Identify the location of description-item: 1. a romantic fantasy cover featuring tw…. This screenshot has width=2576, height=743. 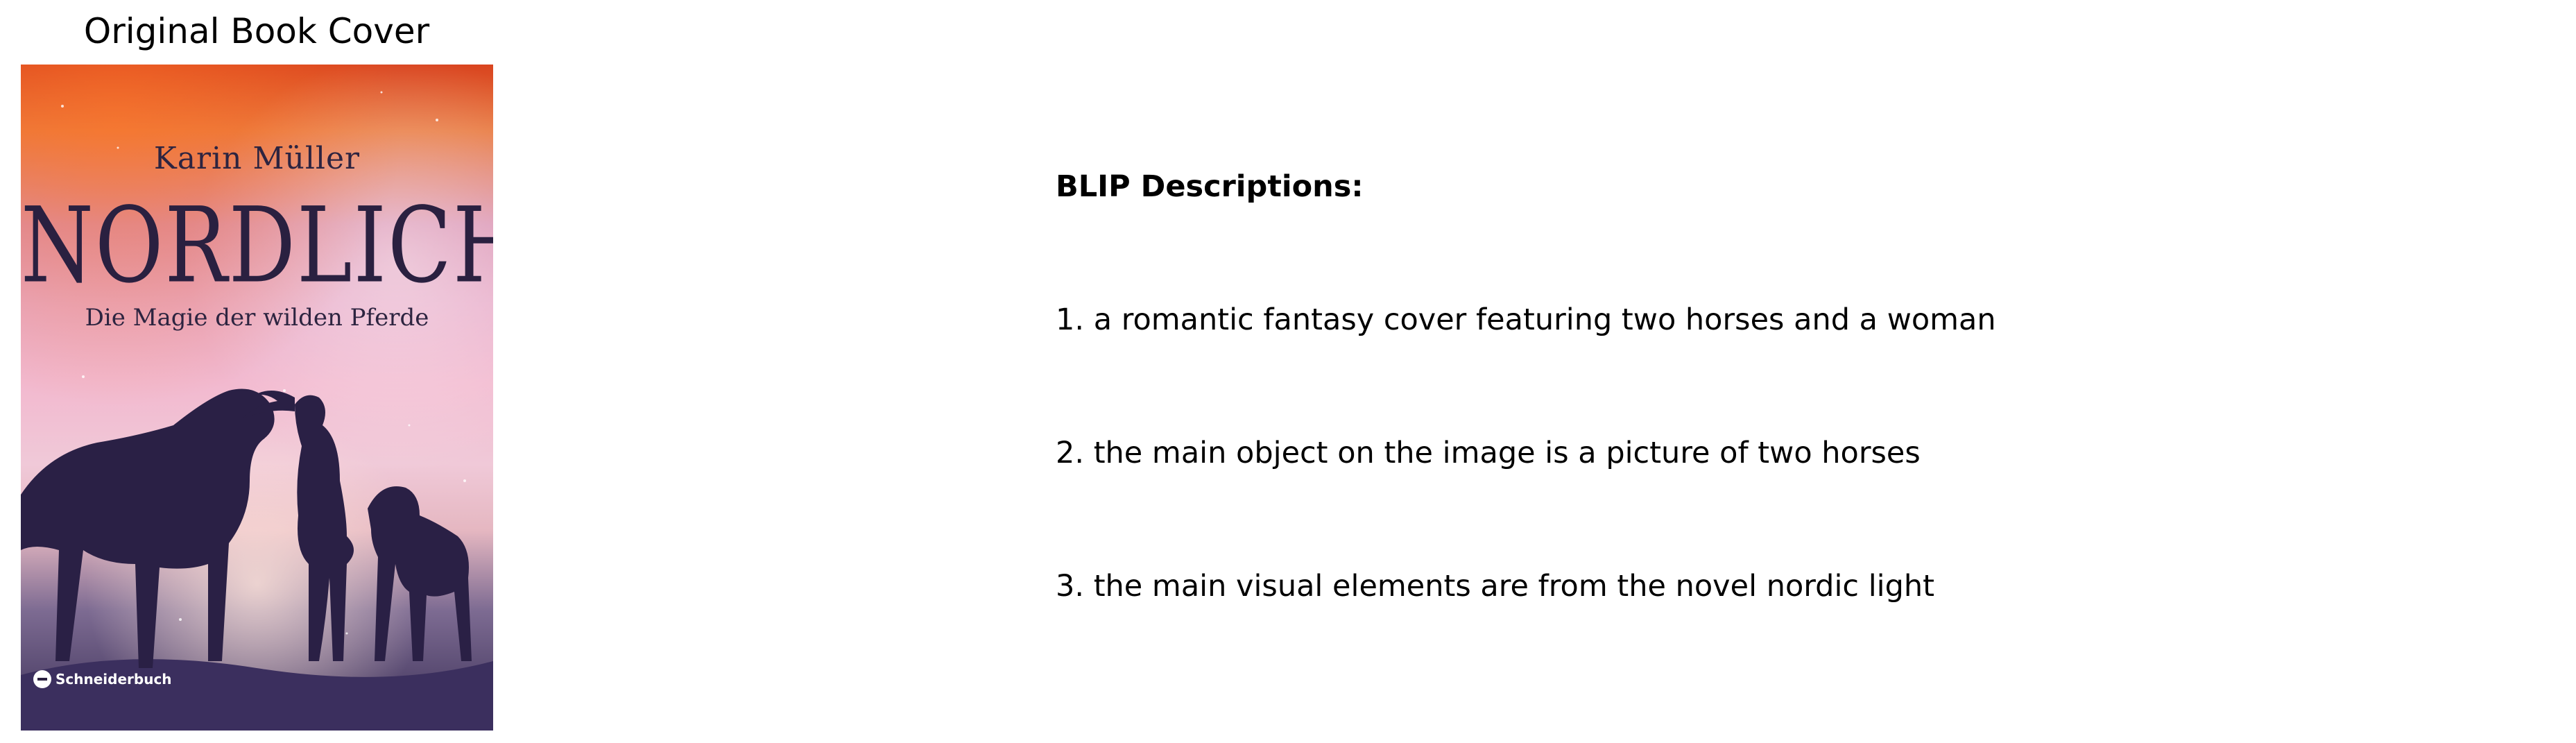
(1526, 319).